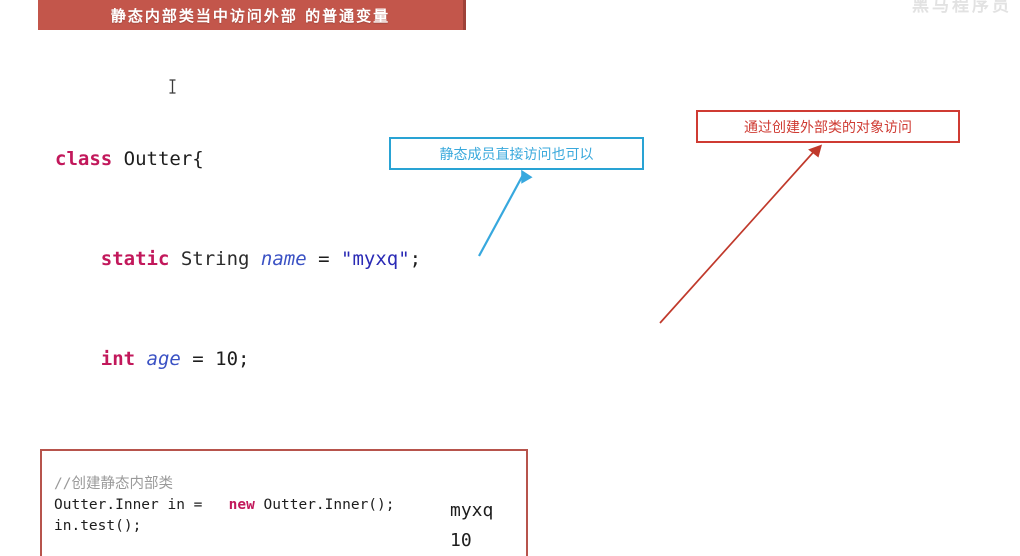 This screenshot has width=1020, height=556. I want to click on callout-static-member-access: 静态成员直接访问也可以, so click(516, 153).